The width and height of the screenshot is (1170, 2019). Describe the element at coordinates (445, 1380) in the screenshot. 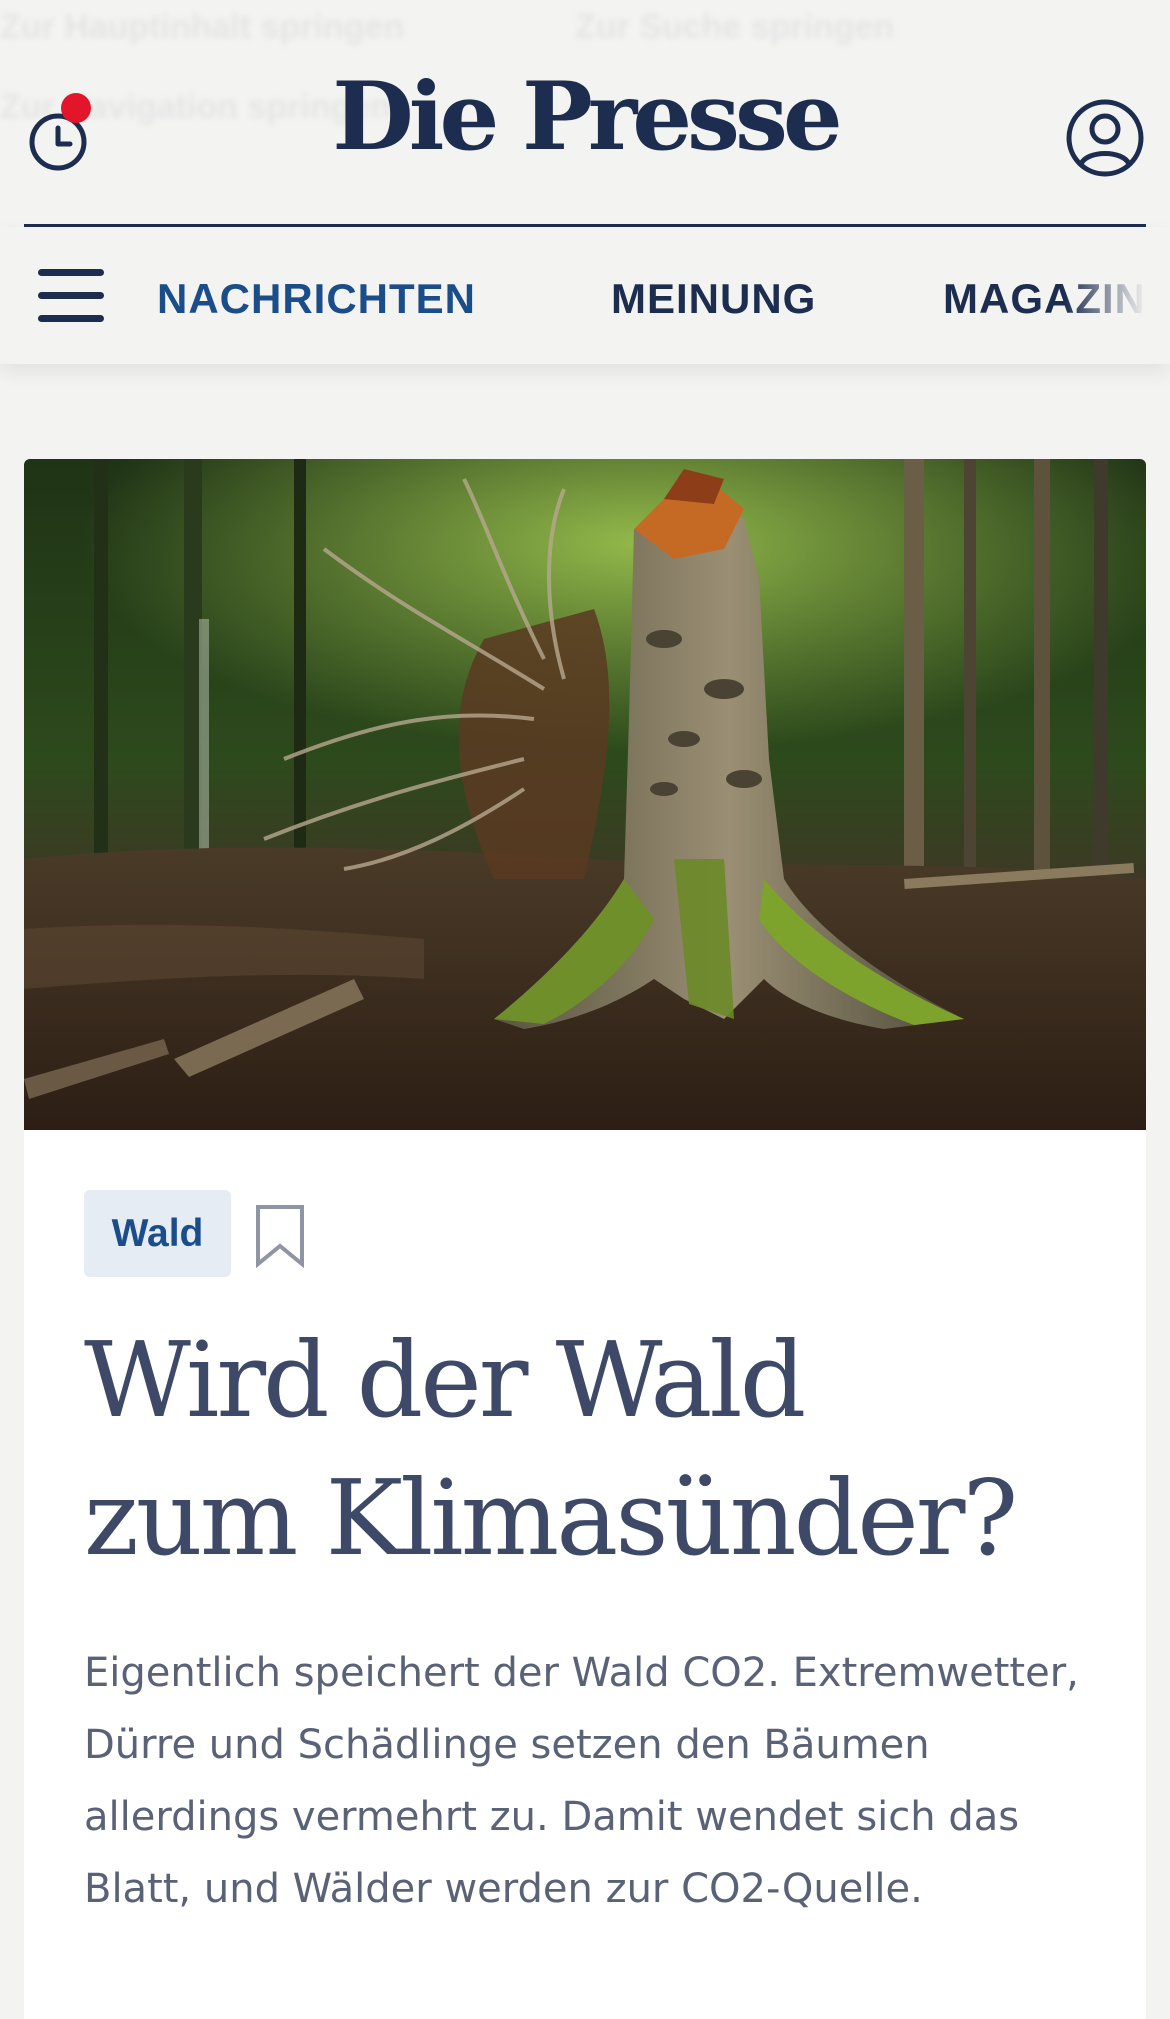

I see `headline-line: Wird der Wald` at that location.